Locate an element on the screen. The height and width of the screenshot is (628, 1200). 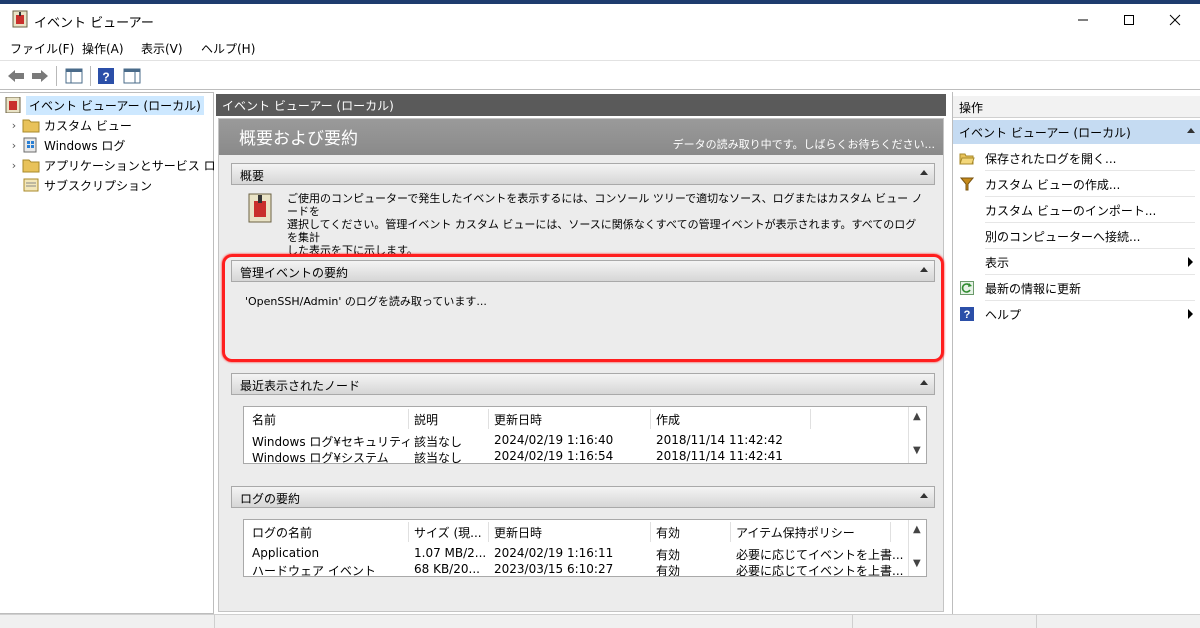
tree-item-app-service-logs: › アプリケーションとサービス ログ is located at coordinates (117, 165).